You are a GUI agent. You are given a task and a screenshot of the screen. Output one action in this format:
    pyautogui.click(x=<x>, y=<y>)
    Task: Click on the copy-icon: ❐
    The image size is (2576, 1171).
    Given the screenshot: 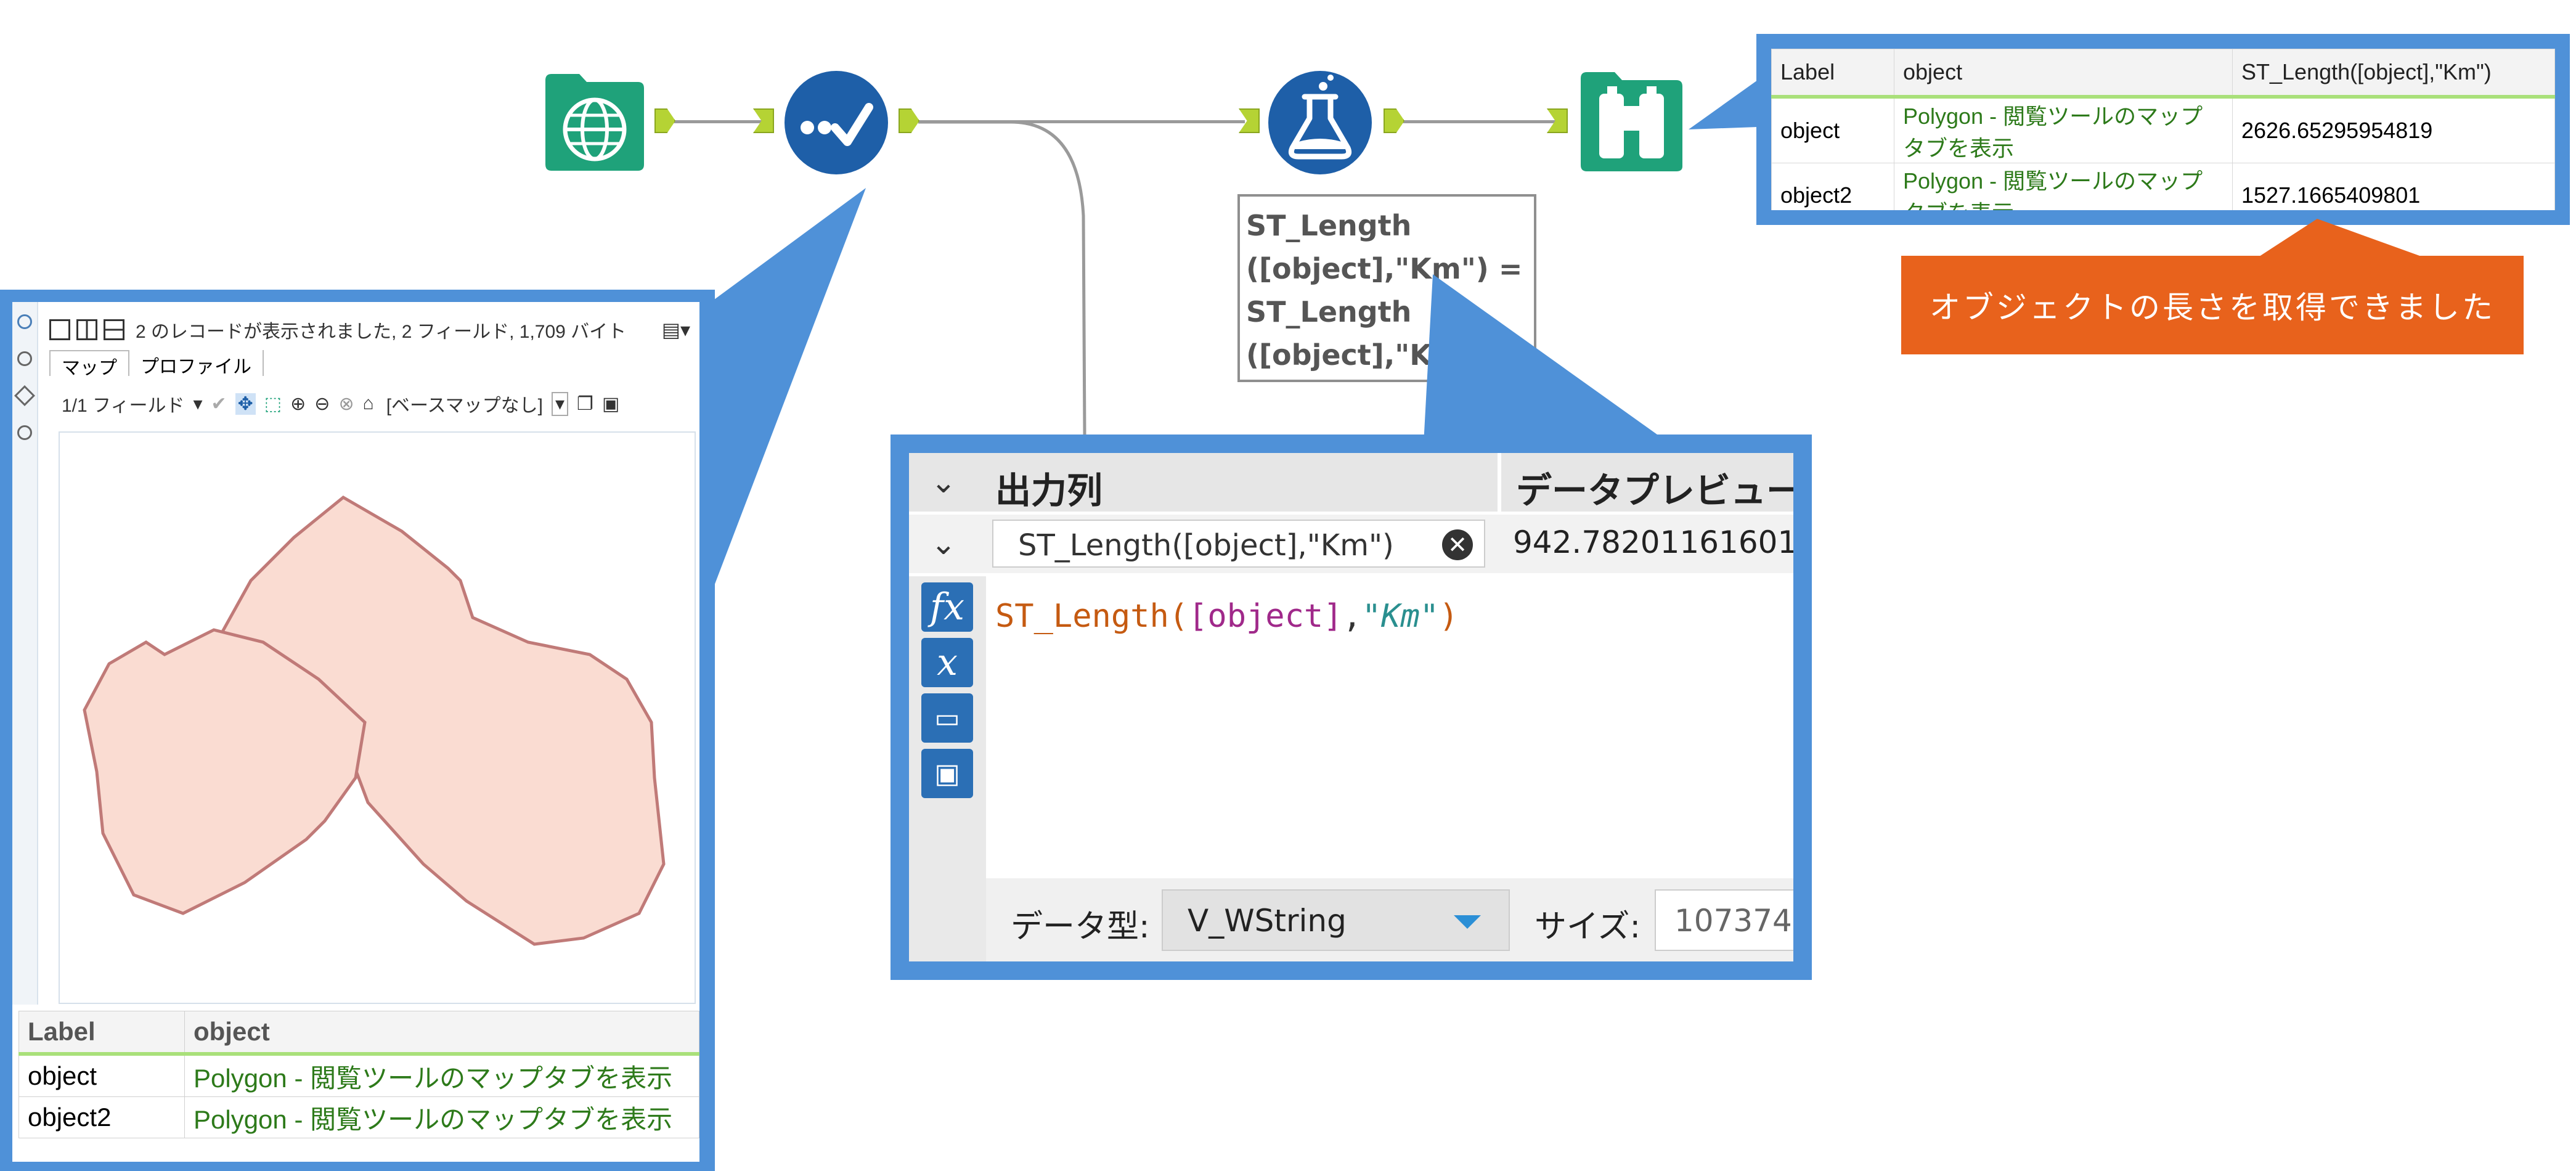 What is the action you would take?
    pyautogui.click(x=585, y=404)
    